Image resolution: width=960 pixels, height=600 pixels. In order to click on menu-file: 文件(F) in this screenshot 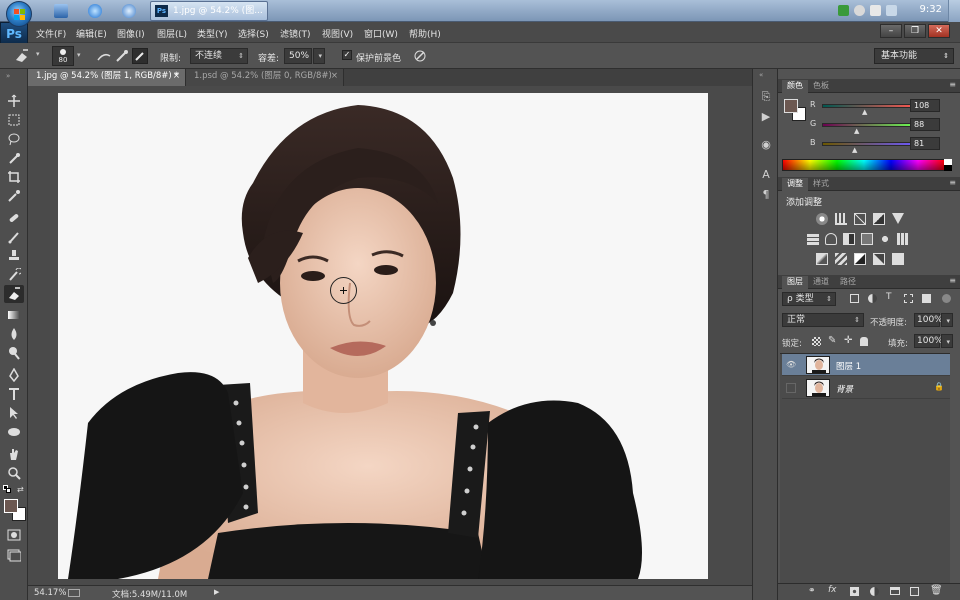, I will do `click(51, 33)`.